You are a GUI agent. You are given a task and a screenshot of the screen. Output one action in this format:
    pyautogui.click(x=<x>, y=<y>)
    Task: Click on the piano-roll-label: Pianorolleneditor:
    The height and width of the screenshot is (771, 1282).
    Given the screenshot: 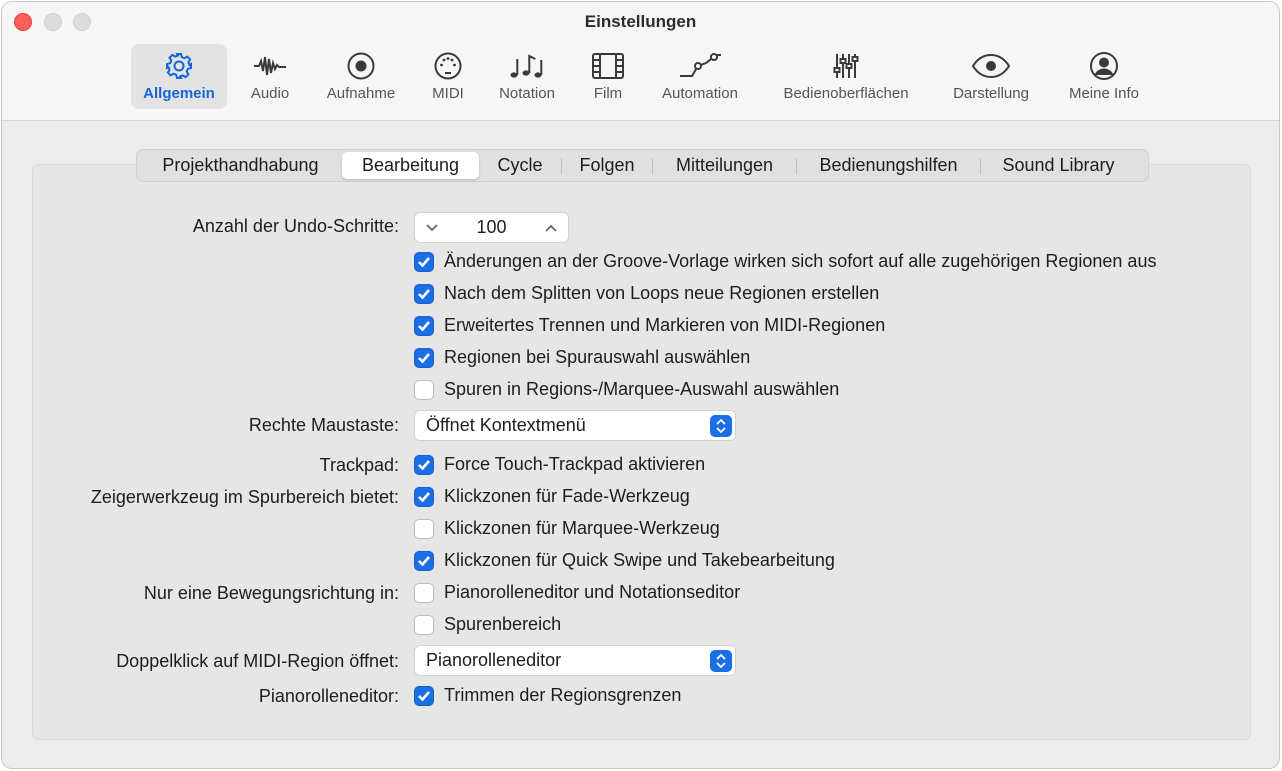 What is the action you would take?
    pyautogui.click(x=328, y=696)
    